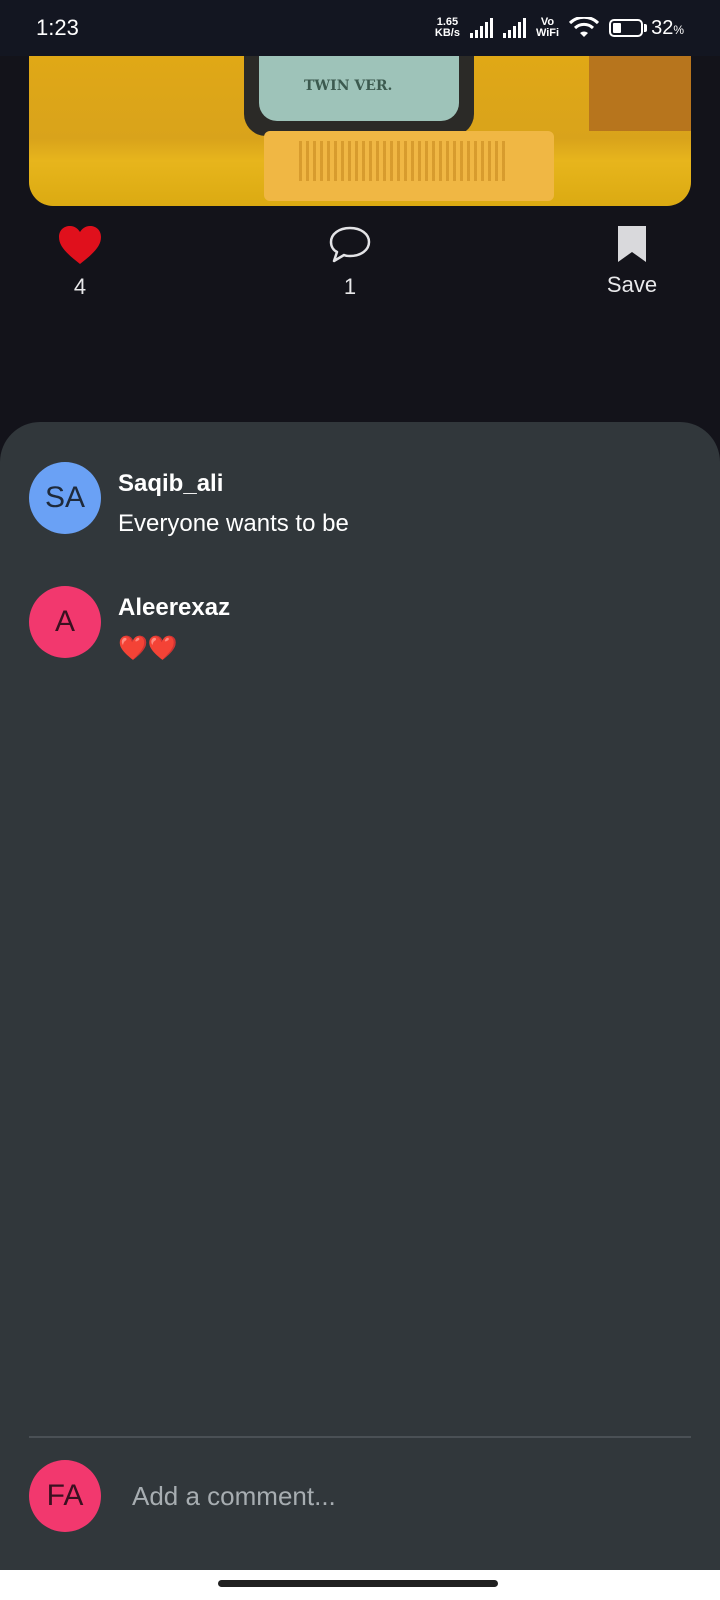 The height and width of the screenshot is (1600, 720). I want to click on avatar-initials: FA, so click(65, 1495).